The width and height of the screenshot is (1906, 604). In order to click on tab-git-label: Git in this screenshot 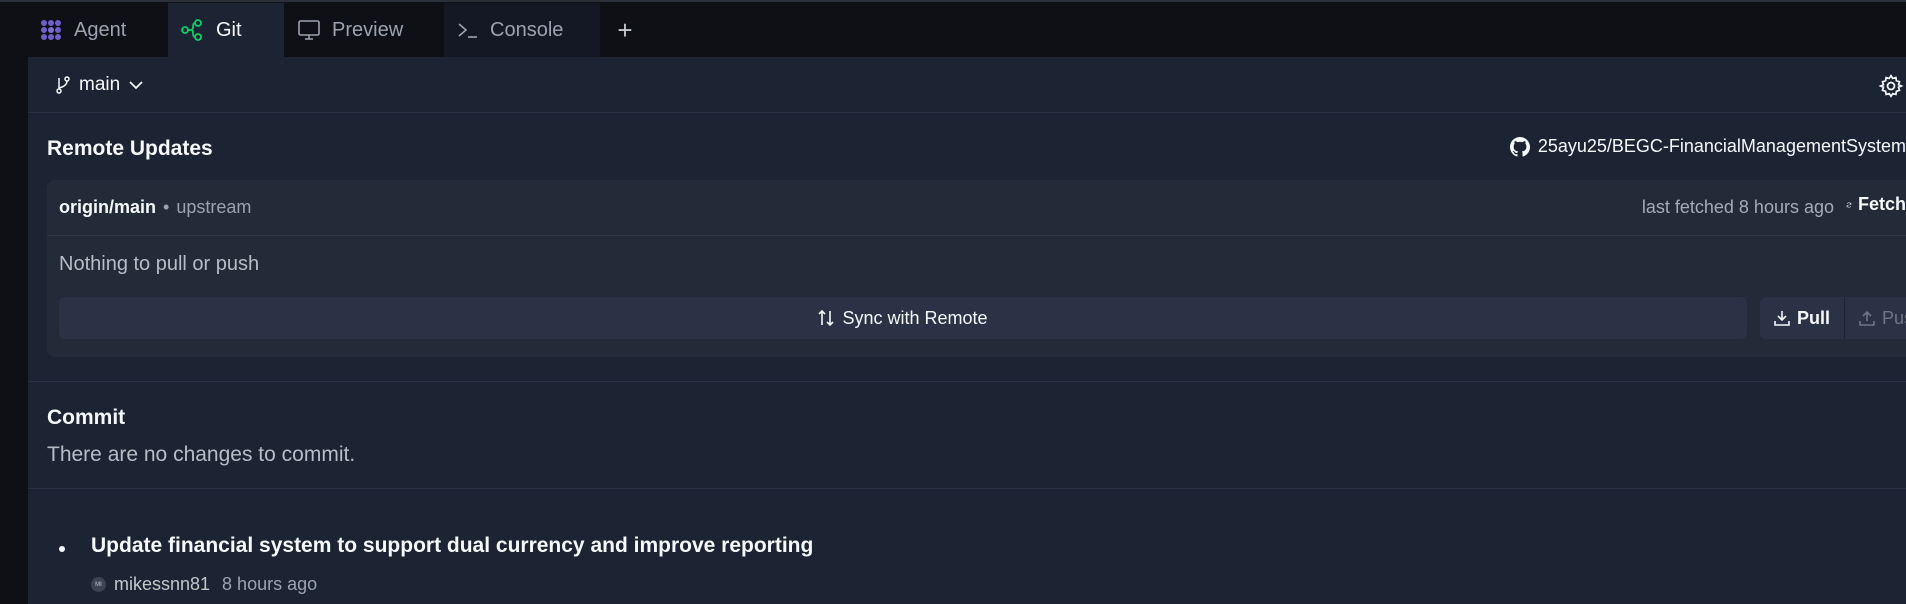, I will do `click(229, 29)`.